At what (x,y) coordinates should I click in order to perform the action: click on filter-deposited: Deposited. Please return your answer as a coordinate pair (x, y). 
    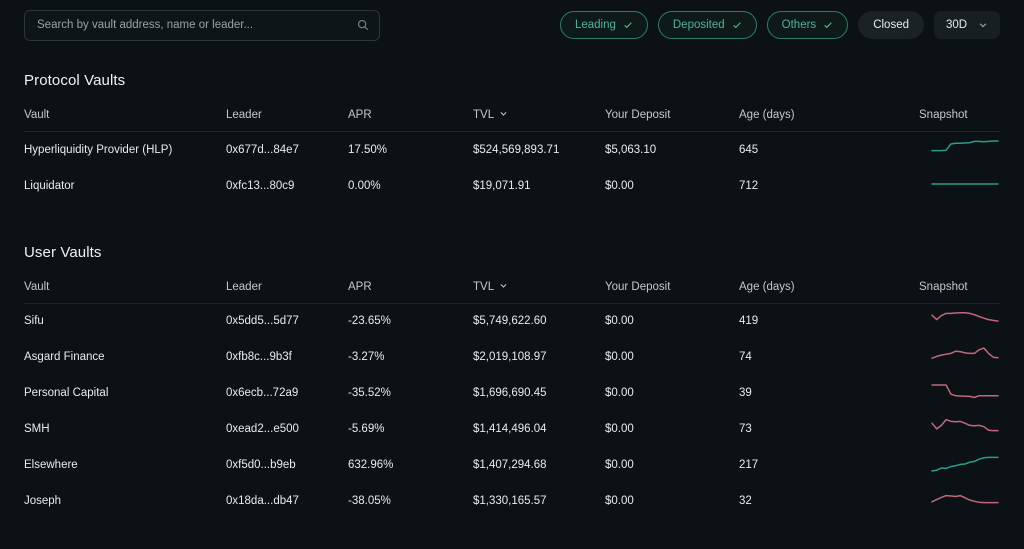
    Looking at the image, I should click on (707, 25).